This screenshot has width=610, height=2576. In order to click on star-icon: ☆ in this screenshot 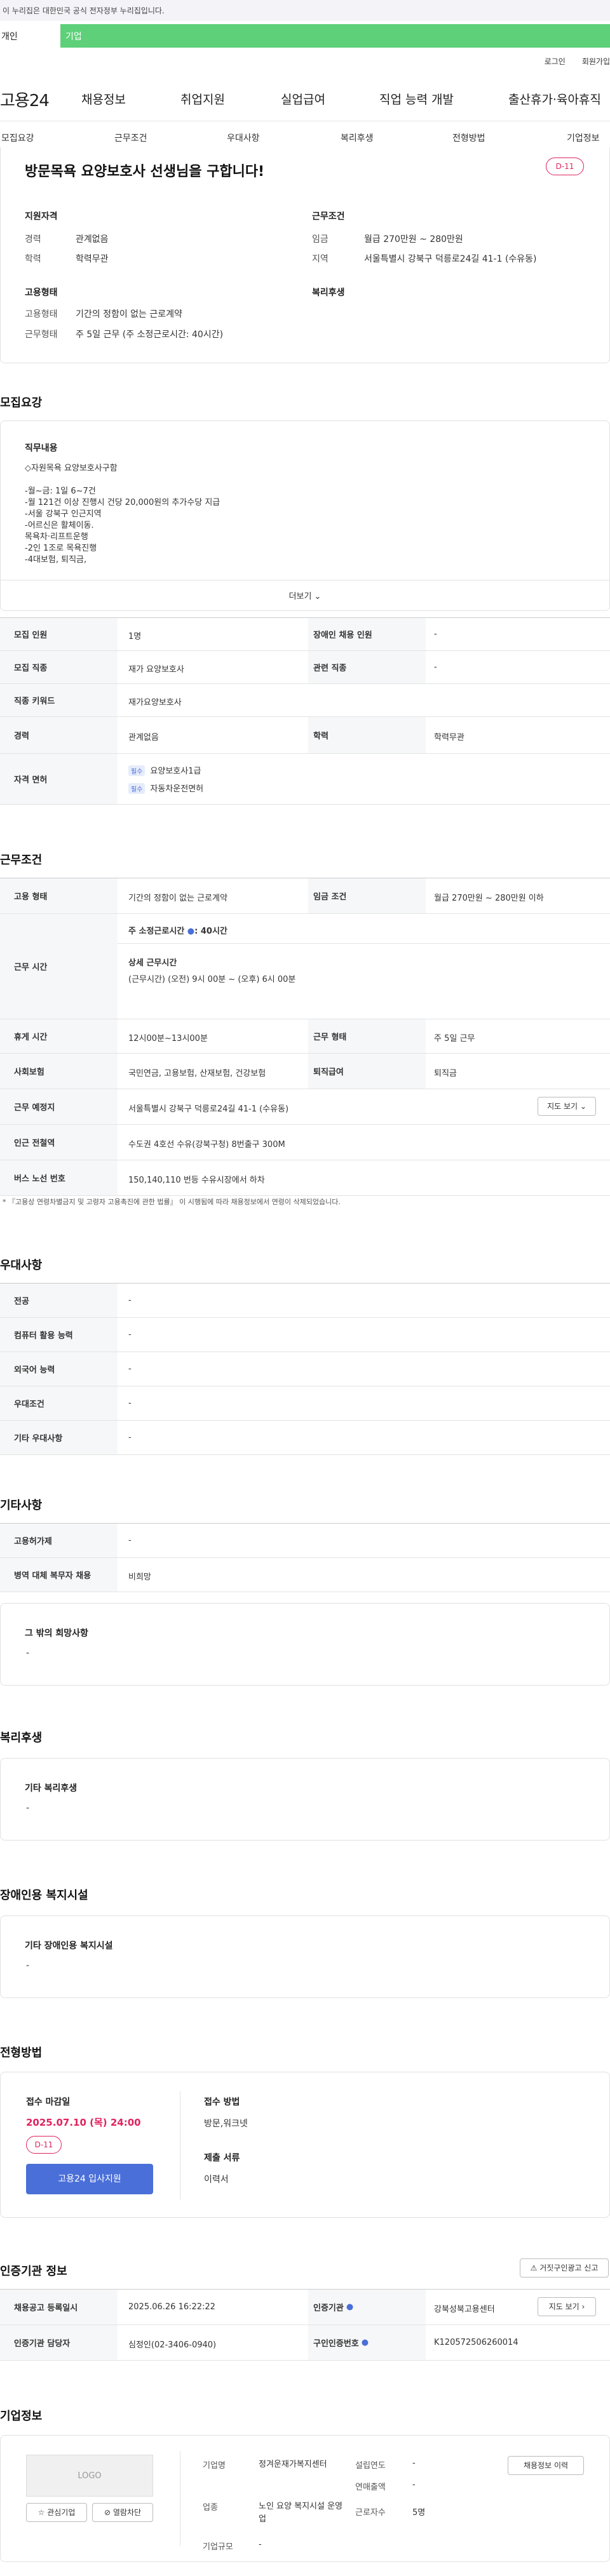, I will do `click(41, 2512)`.